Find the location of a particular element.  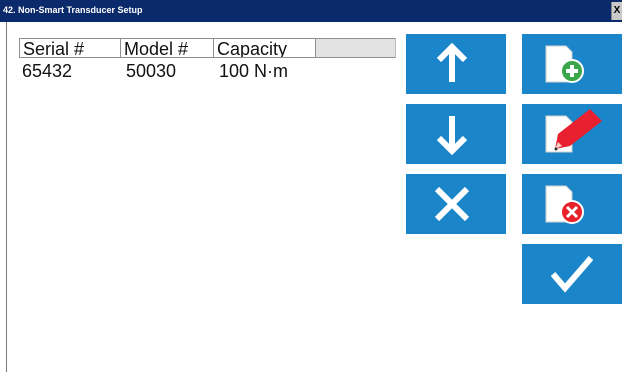

close-button: X is located at coordinates (616, 11).